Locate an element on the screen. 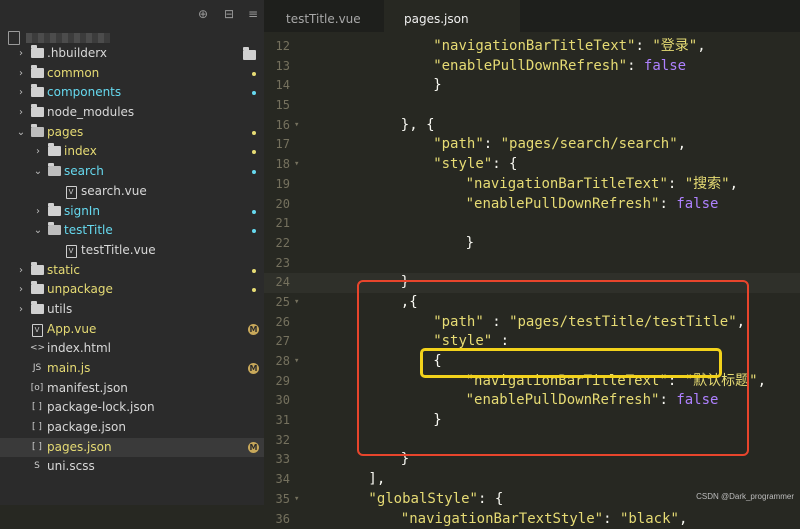  code-line: 16▾}, { is located at coordinates (532, 126).